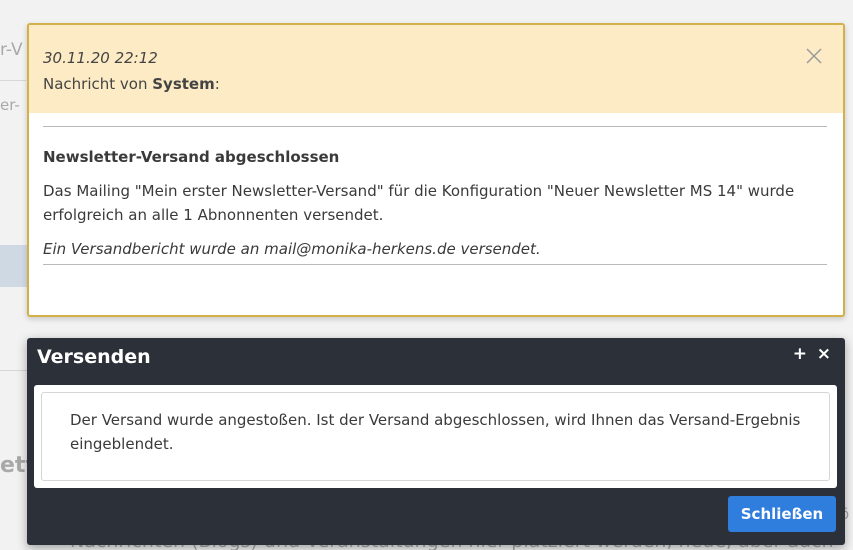 Image resolution: width=853 pixels, height=550 pixels. Describe the element at coordinates (100, 58) in the screenshot. I see `notification-timestamp: 30.11.20 22:12` at that location.